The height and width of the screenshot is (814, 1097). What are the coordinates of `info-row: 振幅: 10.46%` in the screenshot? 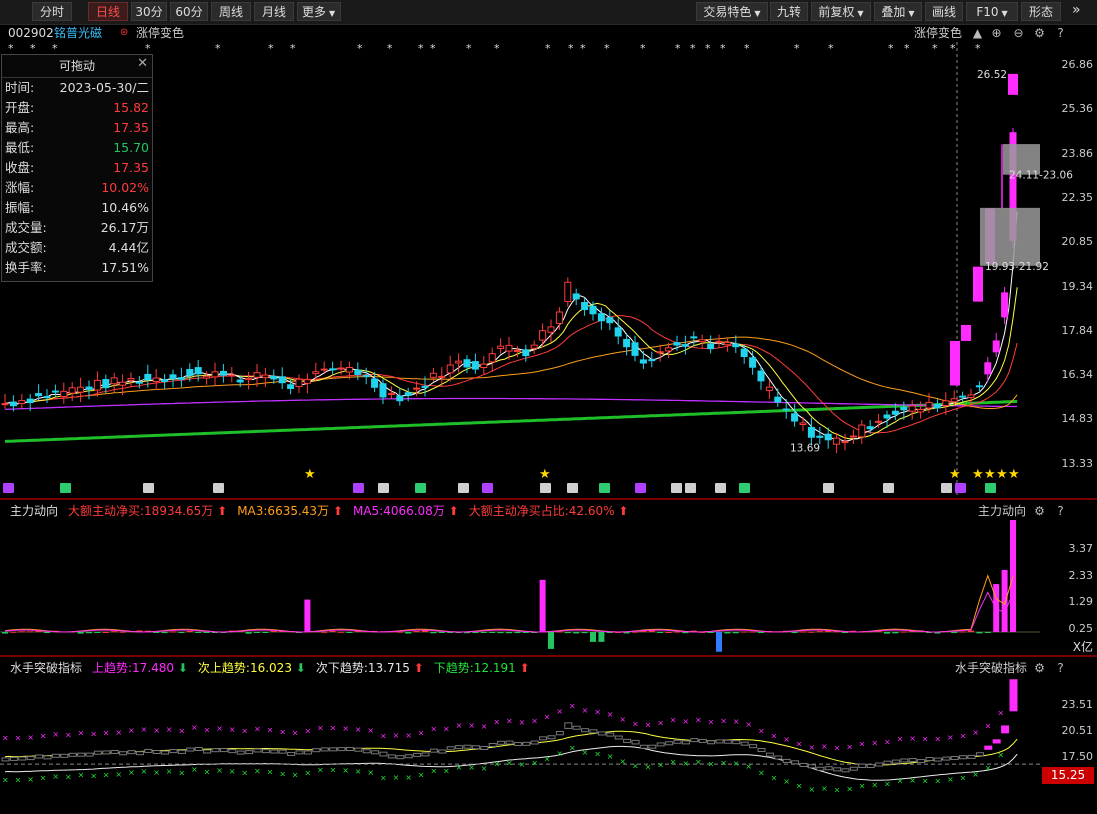 It's located at (77, 208).